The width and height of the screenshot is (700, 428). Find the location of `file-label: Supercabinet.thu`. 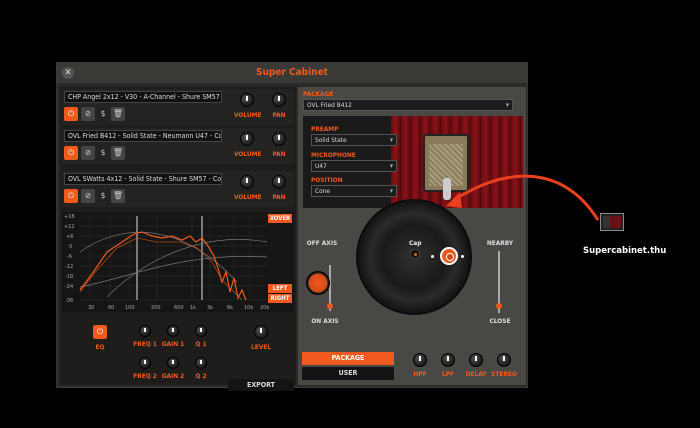

file-label: Supercabinet.thu is located at coordinates (625, 251).